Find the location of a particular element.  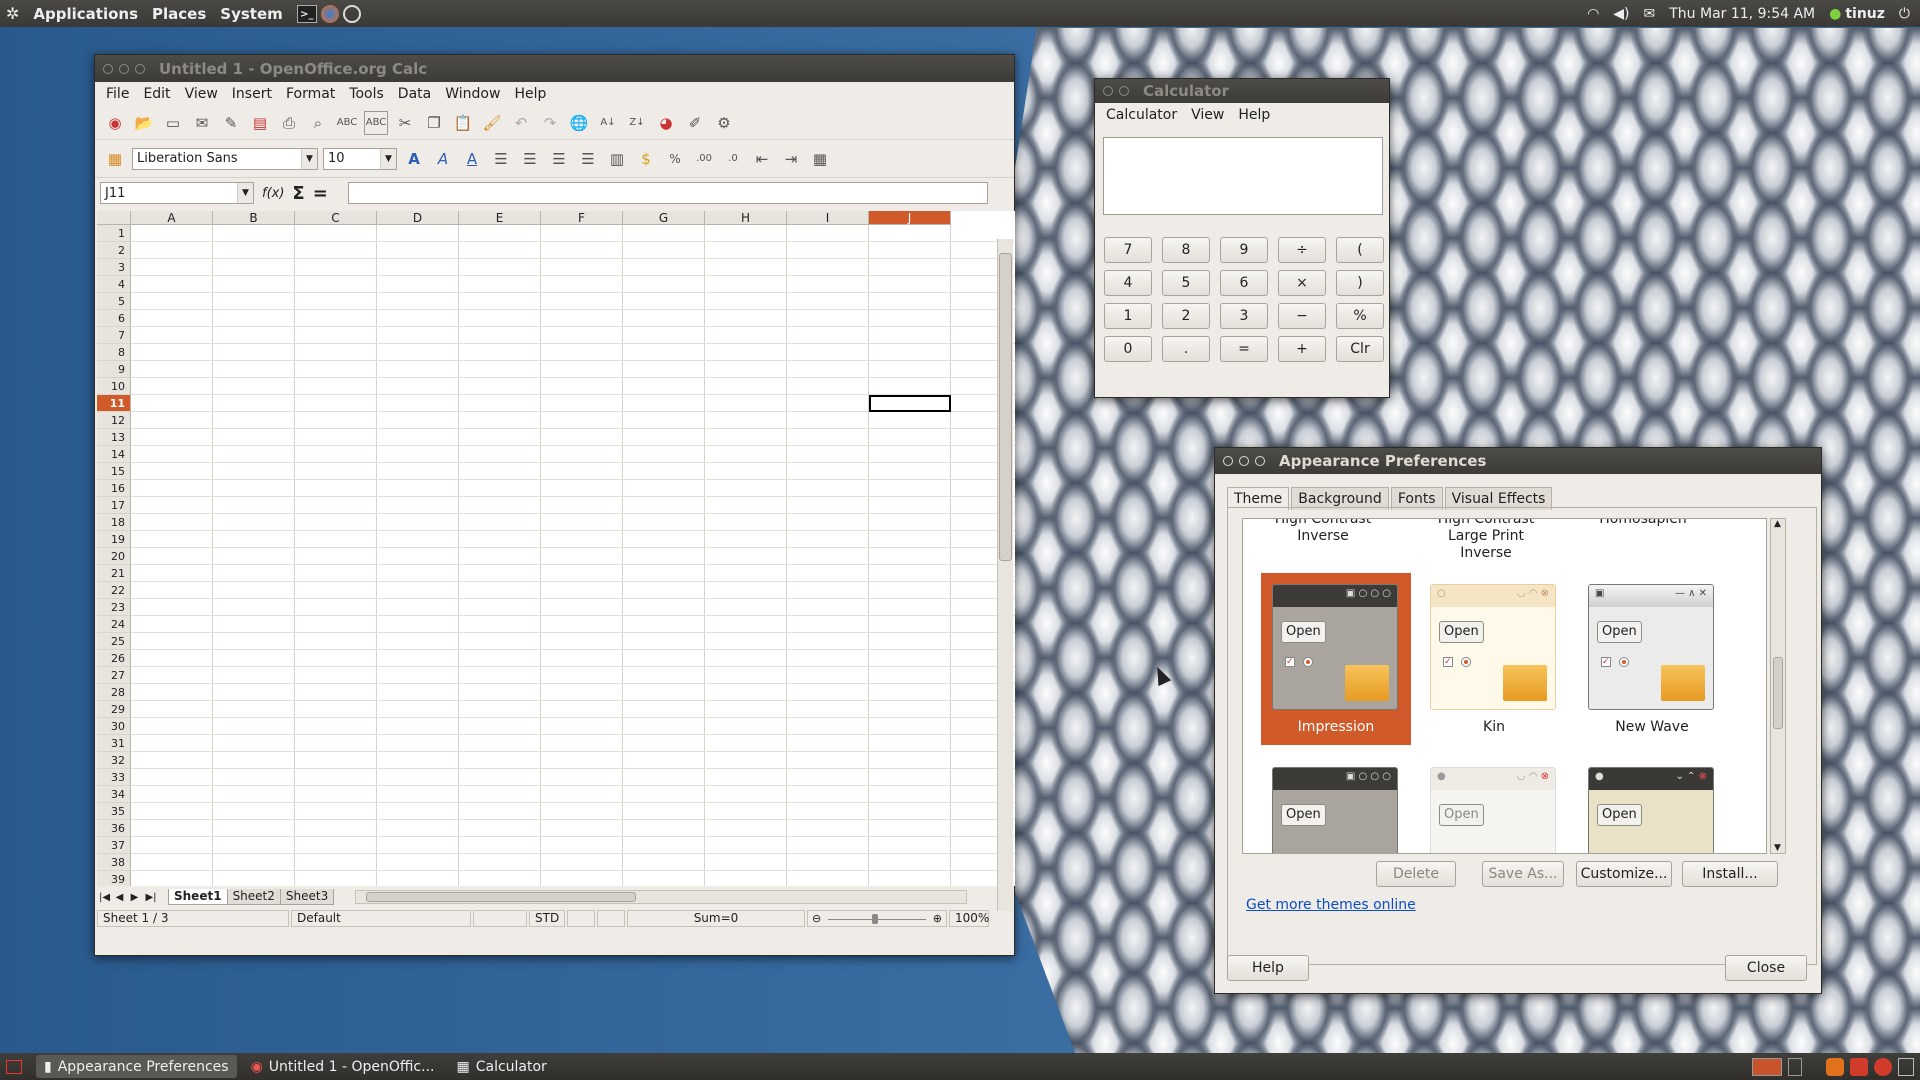

column-header-h: H is located at coordinates (746, 218).